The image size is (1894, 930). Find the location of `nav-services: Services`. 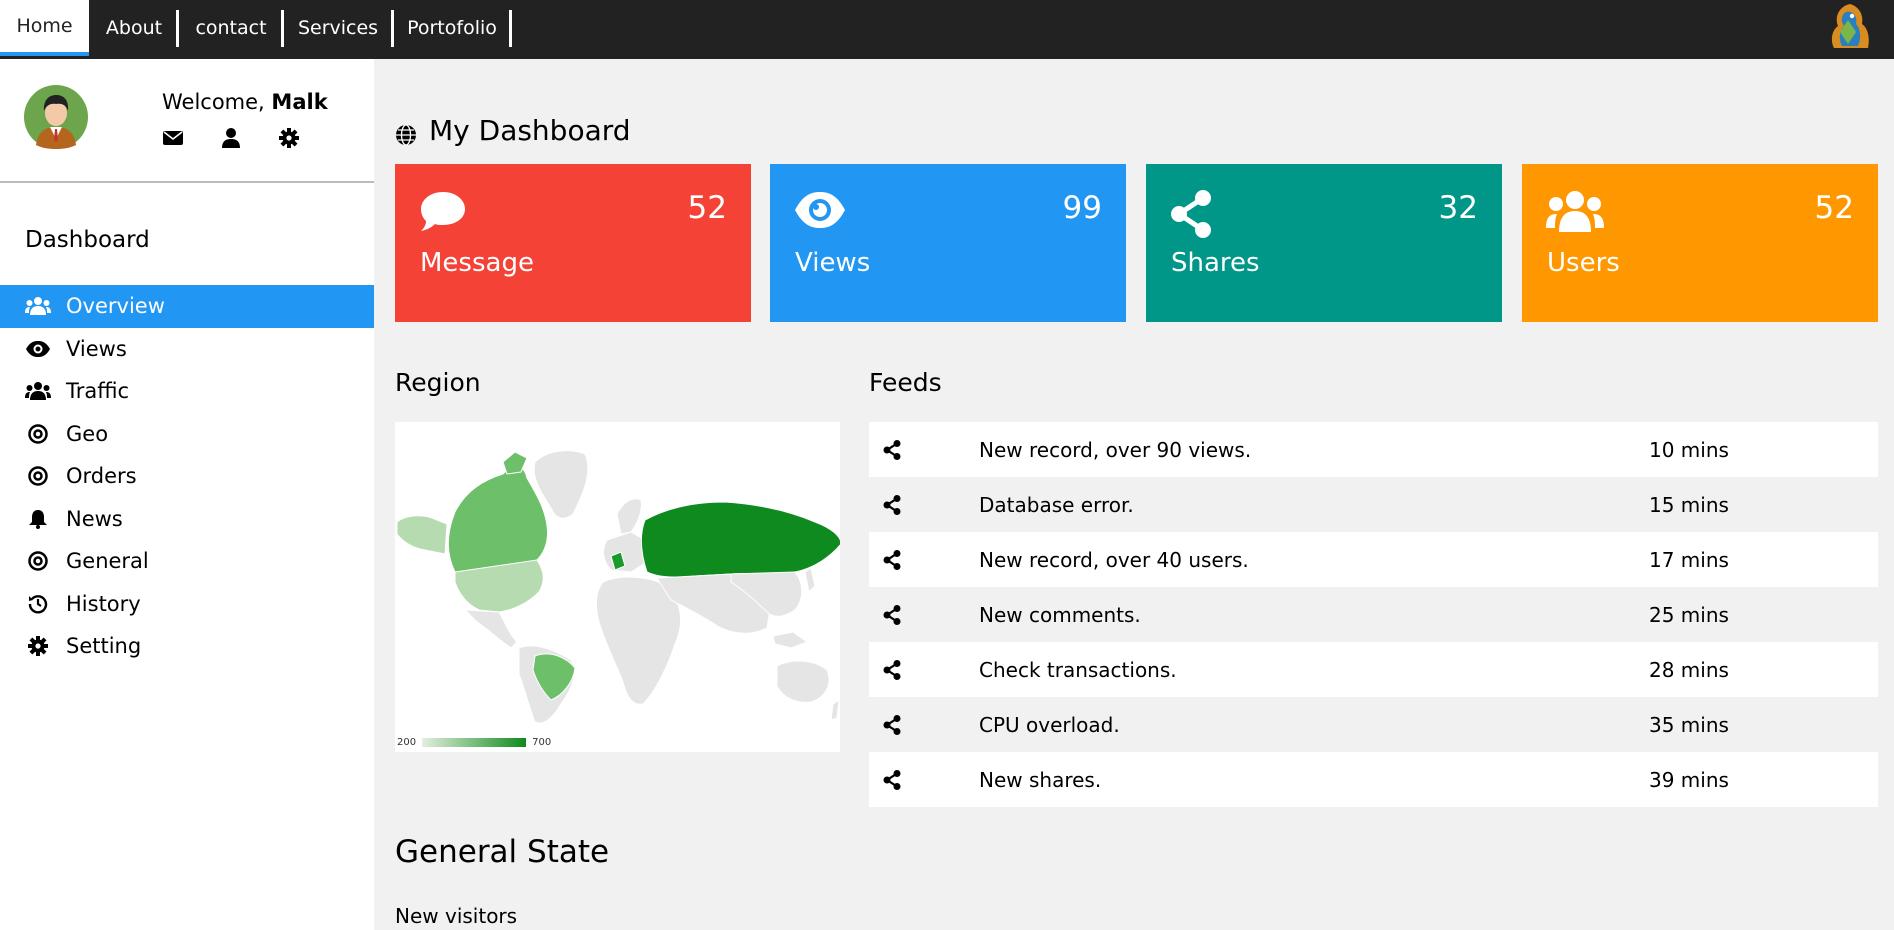

nav-services: Services is located at coordinates (338, 28).